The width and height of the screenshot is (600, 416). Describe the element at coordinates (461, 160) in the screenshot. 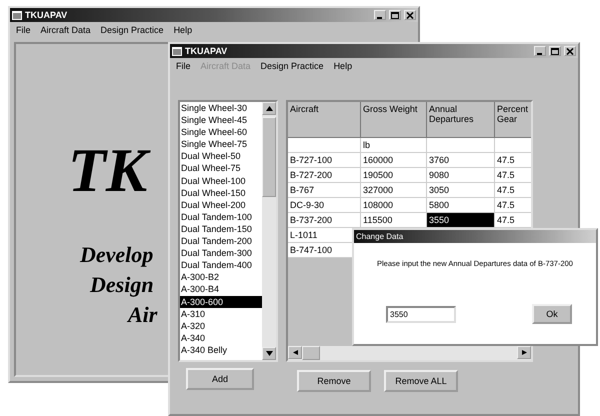

I see `table-cell: 3760` at that location.